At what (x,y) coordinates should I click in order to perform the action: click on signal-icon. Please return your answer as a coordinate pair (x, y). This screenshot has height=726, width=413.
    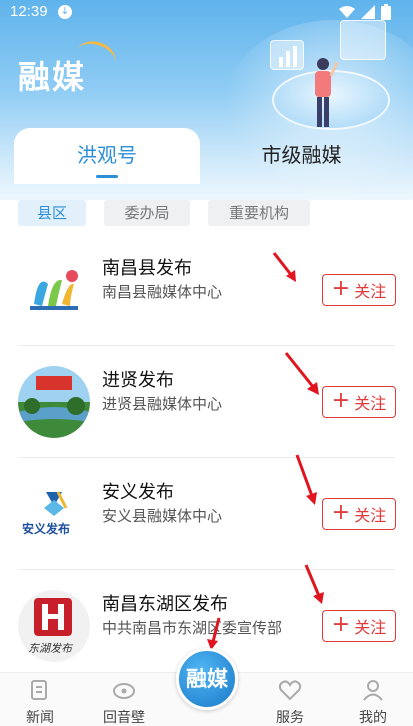
    Looking at the image, I should click on (368, 12).